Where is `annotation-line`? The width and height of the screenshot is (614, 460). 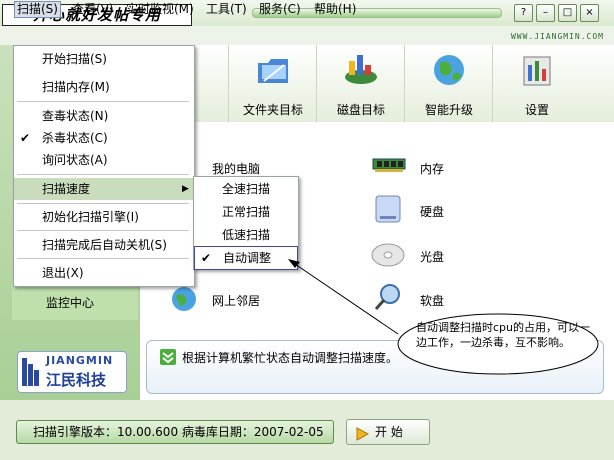
annotation-line is located at coordinates (345, 298).